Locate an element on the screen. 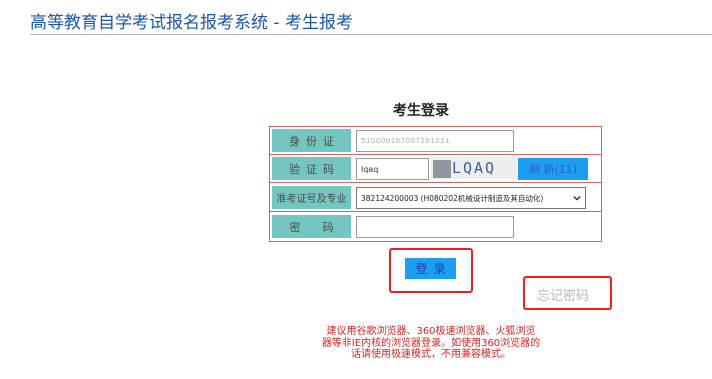  id-input: 510000107007201011 is located at coordinates (435, 141).